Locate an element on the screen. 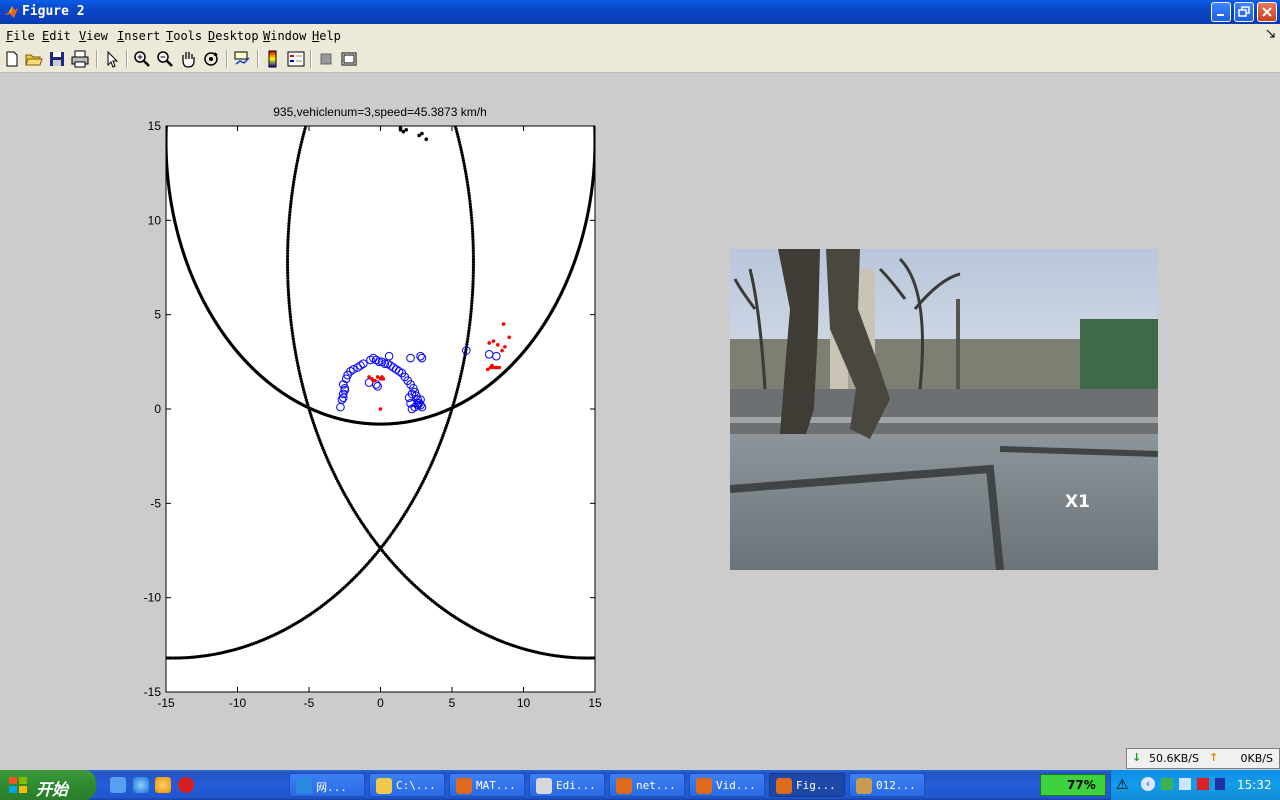 This screenshot has width=1280, height=800. open-file-icon is located at coordinates (34, 59).